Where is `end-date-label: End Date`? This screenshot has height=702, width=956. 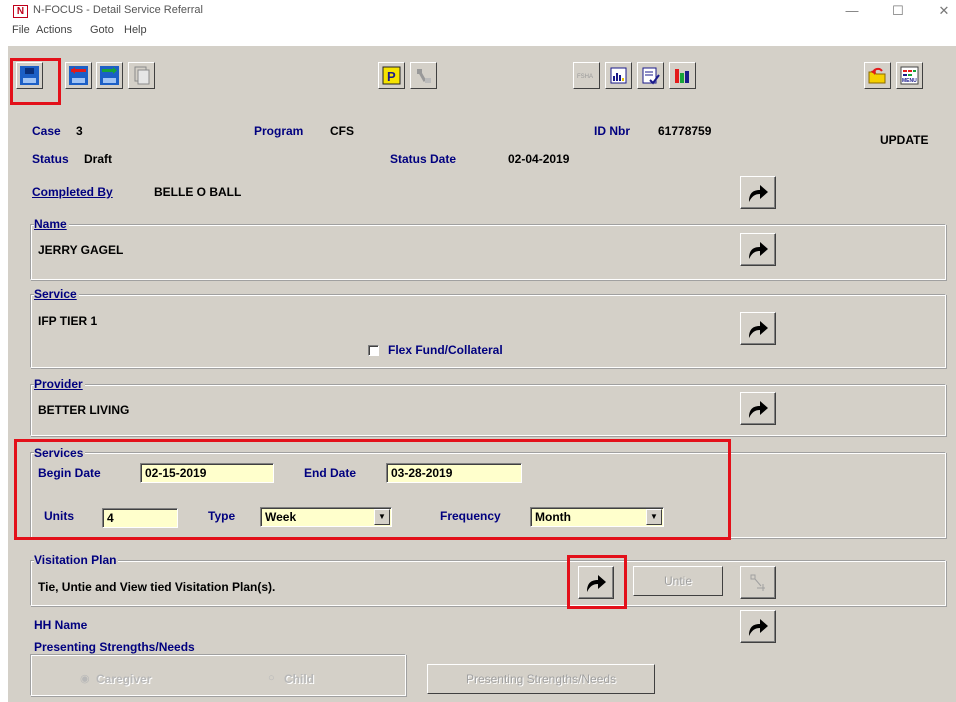
end-date-label: End Date is located at coordinates (330, 473).